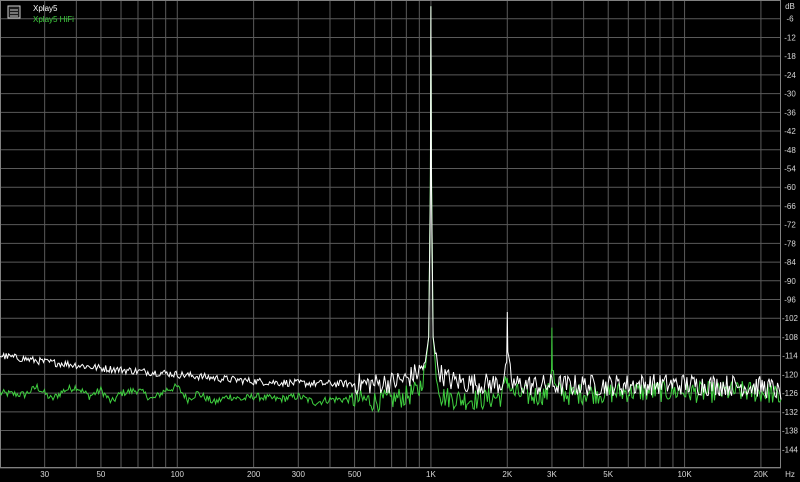  What do you see at coordinates (790, 168) in the screenshot?
I see `y-tick-label: -54` at bounding box center [790, 168].